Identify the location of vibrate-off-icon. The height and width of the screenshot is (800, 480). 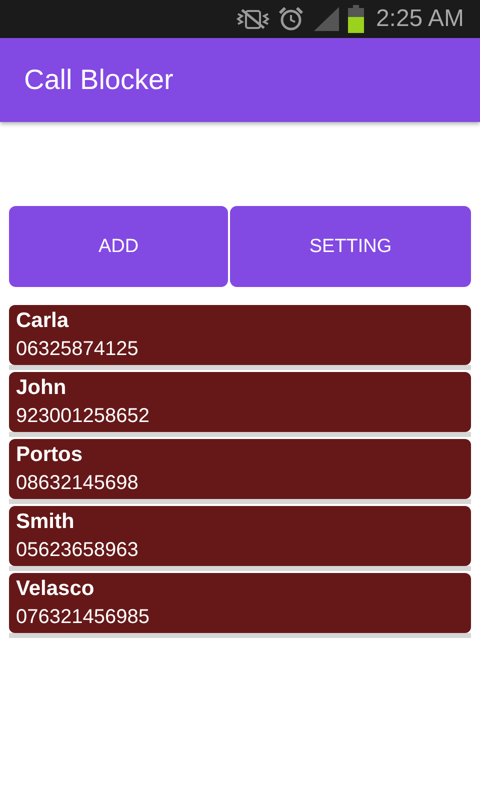
(253, 19).